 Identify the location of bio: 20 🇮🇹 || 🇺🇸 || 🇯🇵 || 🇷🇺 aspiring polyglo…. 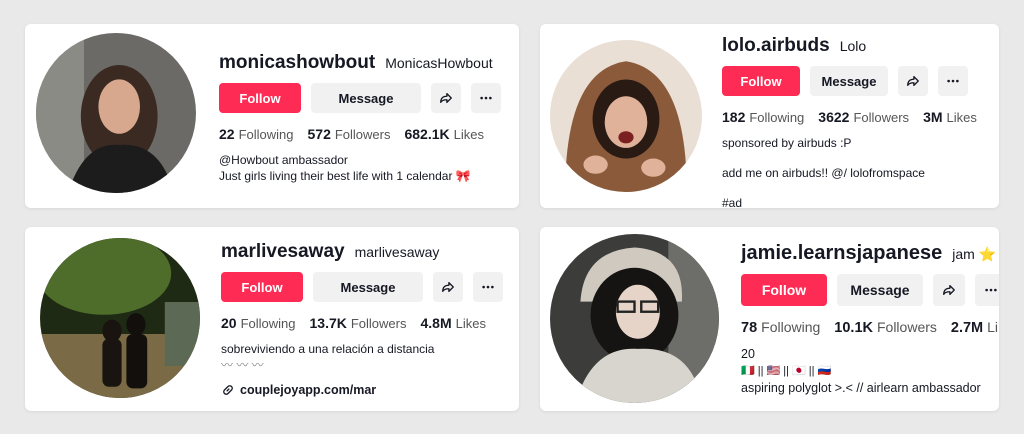
(870, 371).